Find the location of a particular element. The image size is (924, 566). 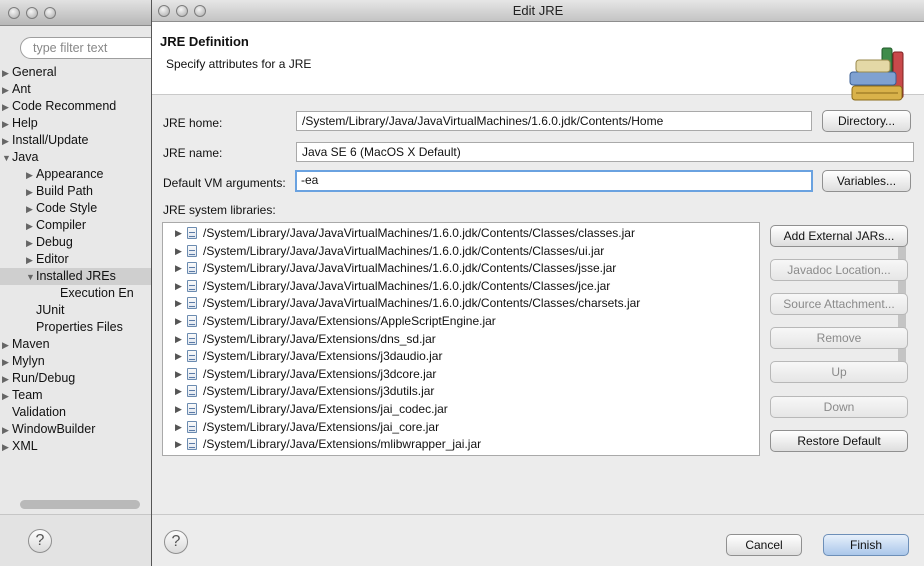

tree-item-label: Code Style is located at coordinates (67, 208).